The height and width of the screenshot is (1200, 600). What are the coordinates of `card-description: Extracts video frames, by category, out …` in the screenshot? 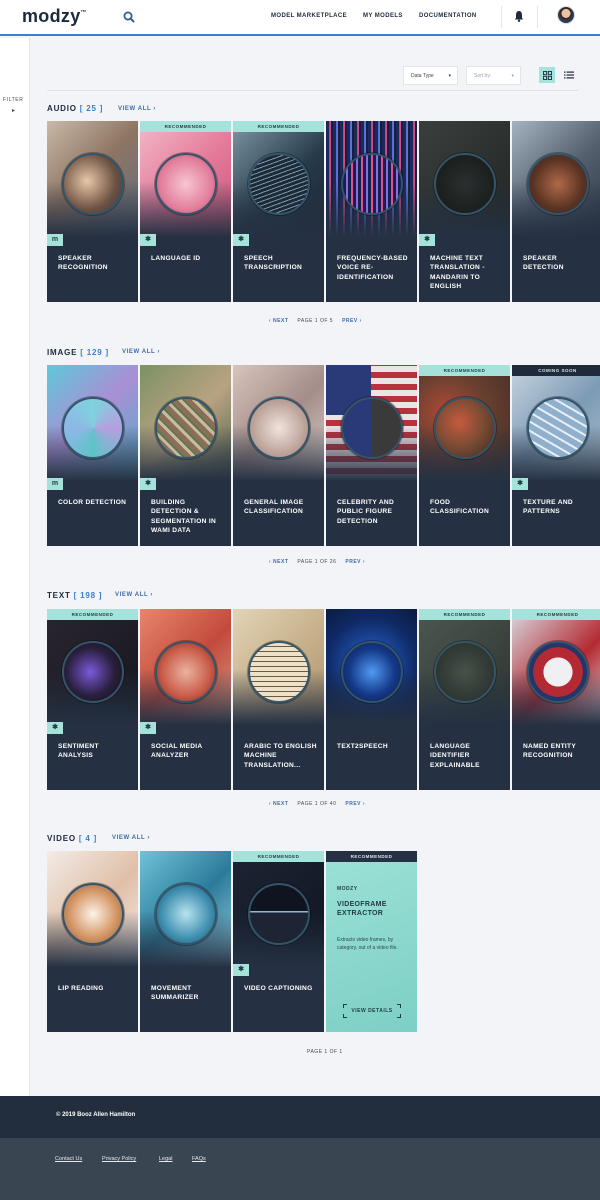 It's located at (367, 944).